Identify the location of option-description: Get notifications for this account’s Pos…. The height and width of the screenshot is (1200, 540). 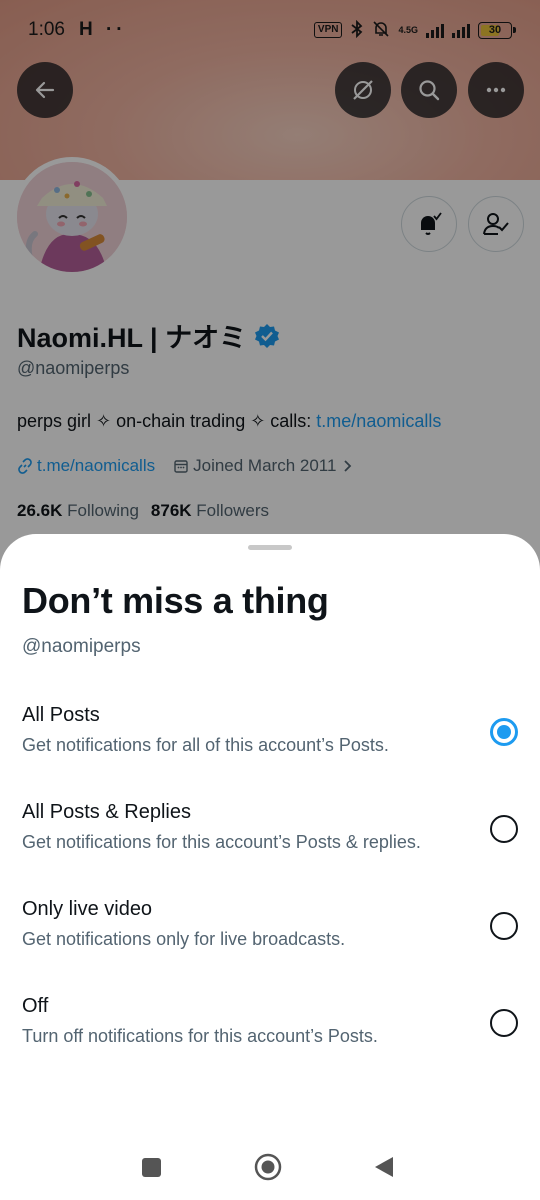
(221, 842).